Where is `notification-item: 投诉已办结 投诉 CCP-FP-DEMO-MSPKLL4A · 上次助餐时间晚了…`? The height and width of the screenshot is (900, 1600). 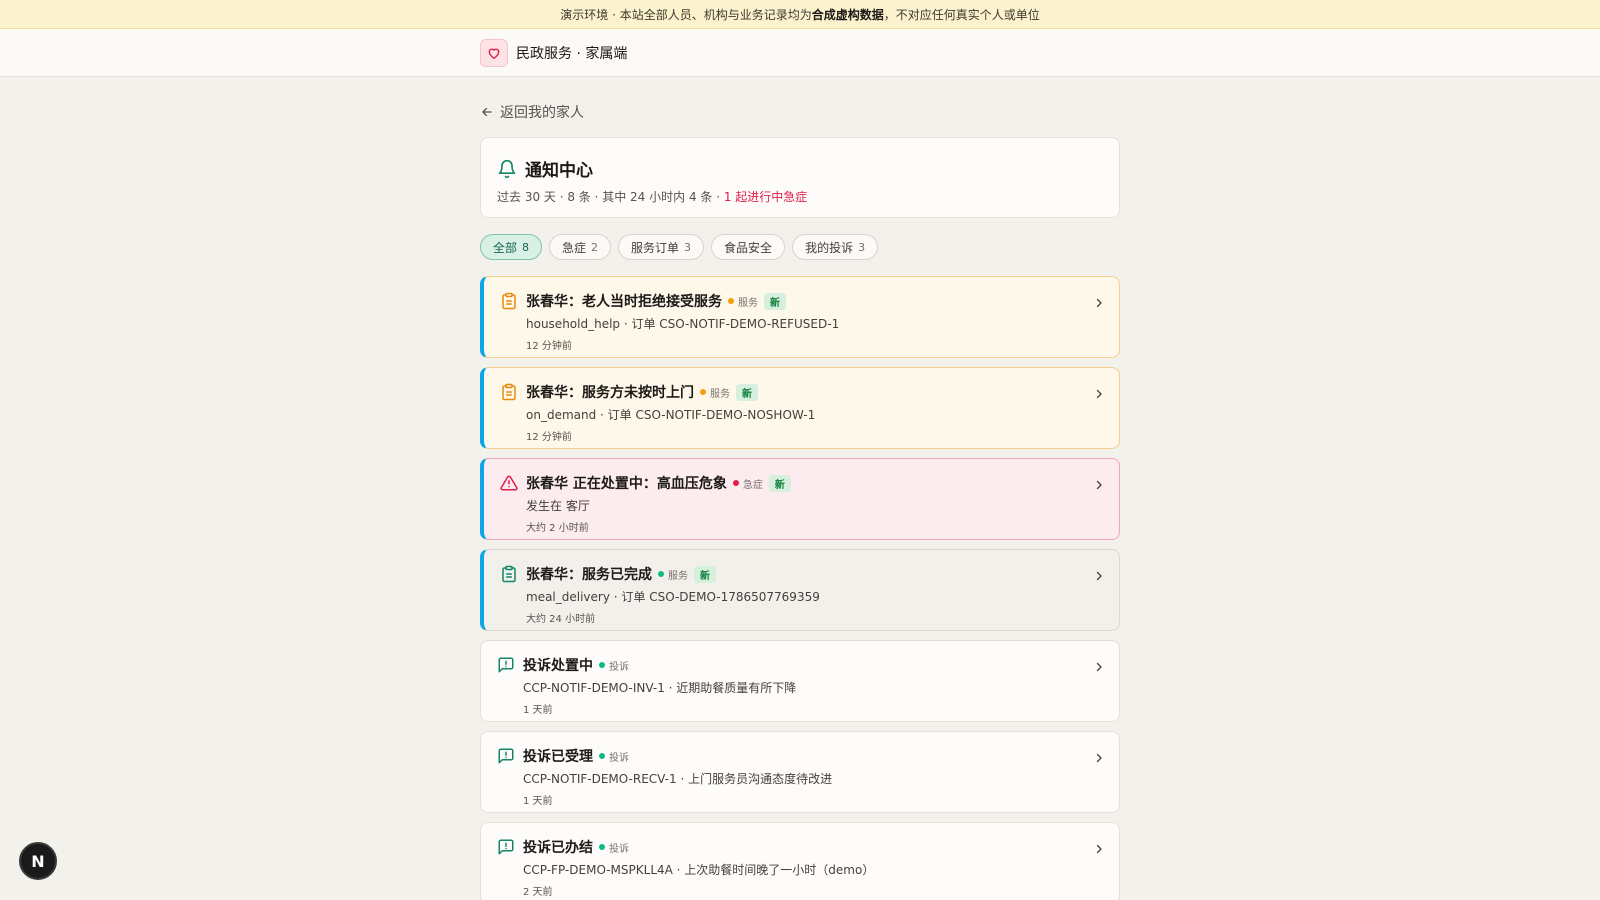
notification-item: 投诉已办结 投诉 CCP-FP-DEMO-MSPKLL4A · 上次助餐时间晚了… is located at coordinates (800, 861).